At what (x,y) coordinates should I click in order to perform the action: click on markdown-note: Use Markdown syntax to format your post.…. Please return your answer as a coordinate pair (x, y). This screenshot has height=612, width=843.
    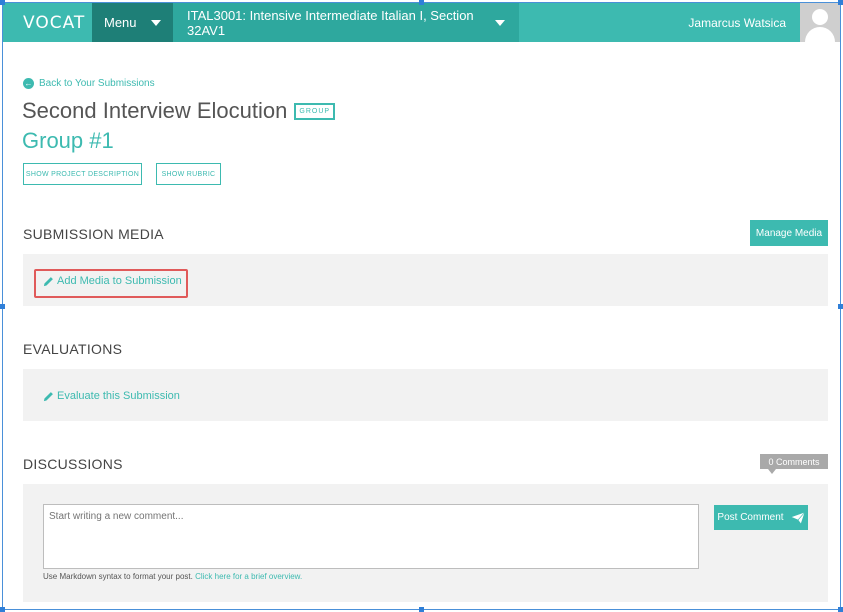
    Looking at the image, I should click on (172, 576).